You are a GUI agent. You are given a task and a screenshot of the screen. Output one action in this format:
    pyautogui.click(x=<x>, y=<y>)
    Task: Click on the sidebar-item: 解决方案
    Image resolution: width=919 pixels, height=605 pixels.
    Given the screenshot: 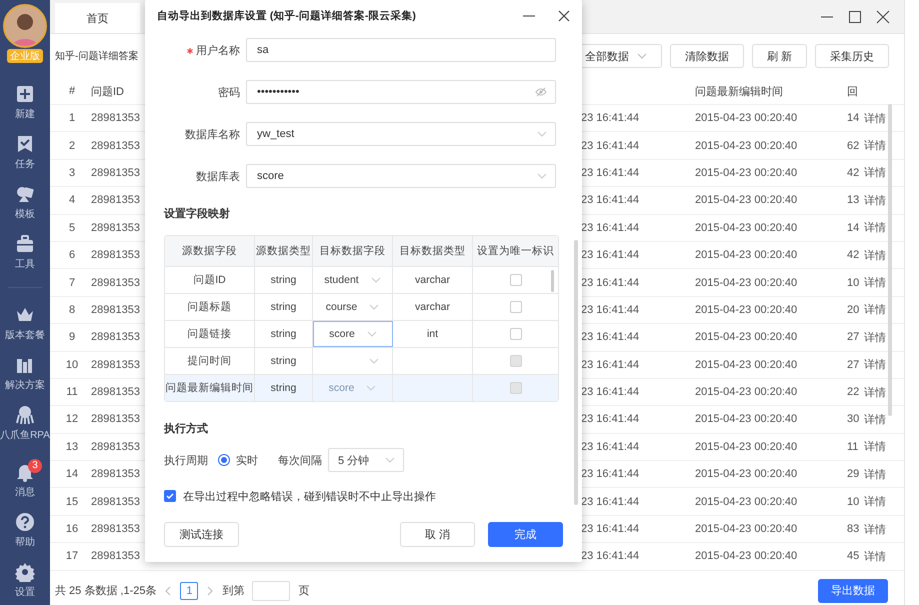 What is the action you would take?
    pyautogui.click(x=25, y=373)
    